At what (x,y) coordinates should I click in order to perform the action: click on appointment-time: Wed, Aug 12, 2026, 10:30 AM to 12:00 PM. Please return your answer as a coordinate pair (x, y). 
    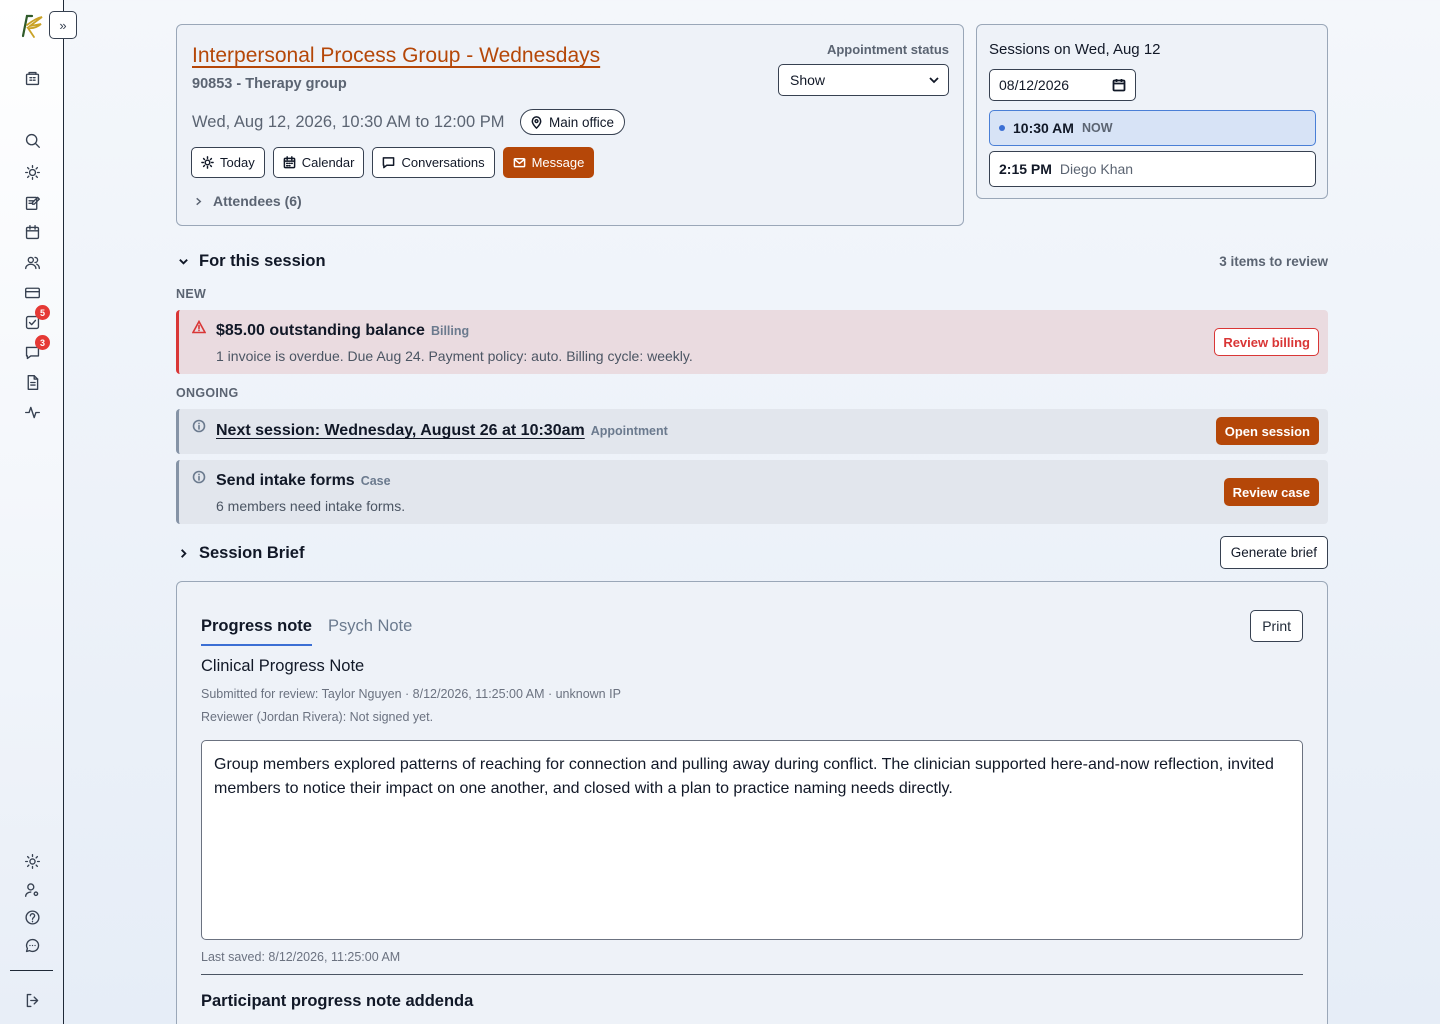
    Looking at the image, I should click on (348, 122).